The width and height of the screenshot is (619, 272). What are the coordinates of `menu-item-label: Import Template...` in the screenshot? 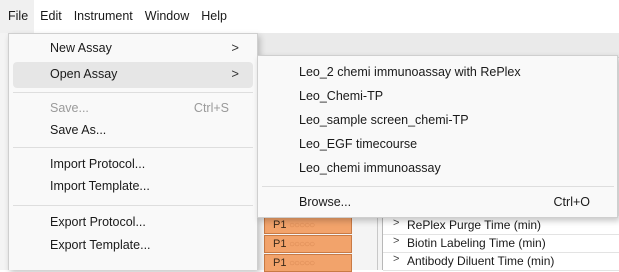 It's located at (100, 186).